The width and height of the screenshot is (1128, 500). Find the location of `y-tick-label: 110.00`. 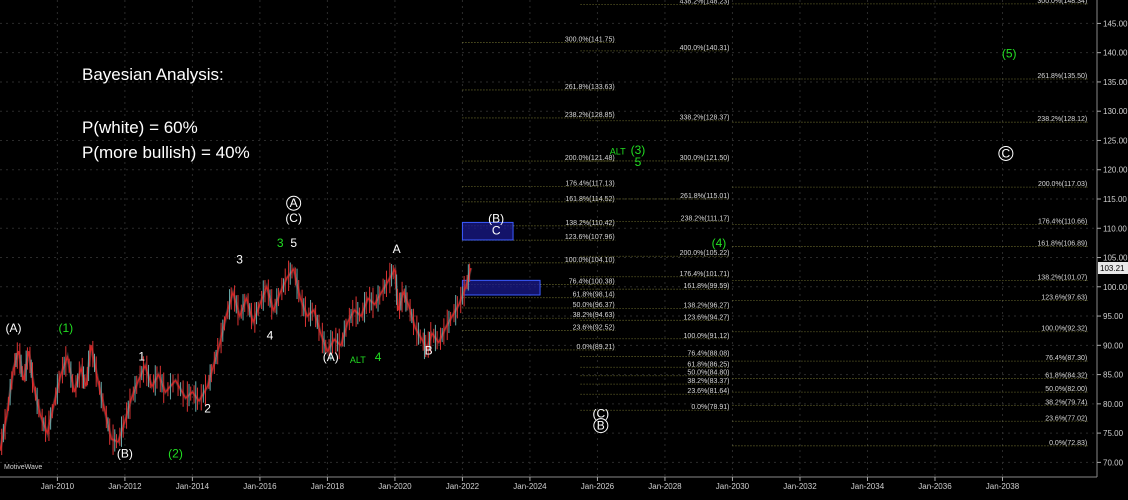

y-tick-label: 110.00 is located at coordinates (1115, 228).